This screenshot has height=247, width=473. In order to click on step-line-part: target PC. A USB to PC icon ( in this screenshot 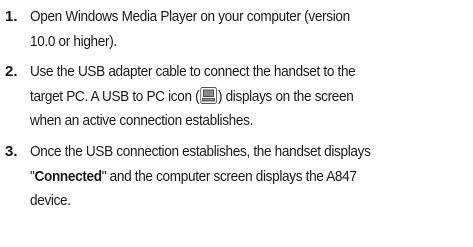, I will do `click(115, 96)`.